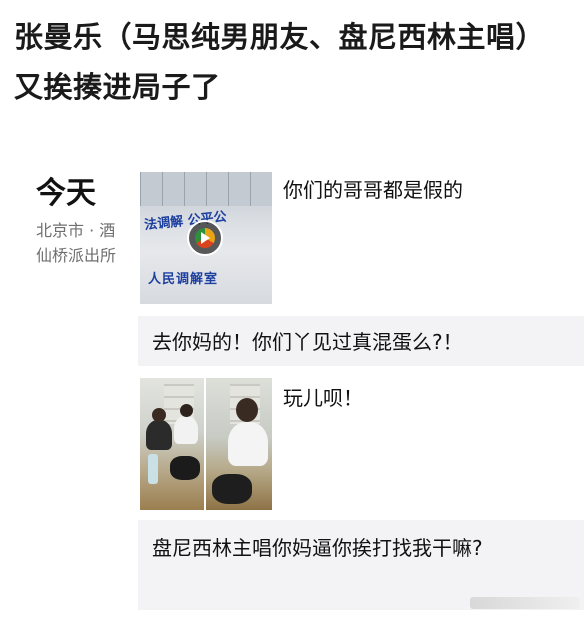 This screenshot has width=586, height=617. What do you see at coordinates (525, 603) in the screenshot?
I see `watermark` at bounding box center [525, 603].